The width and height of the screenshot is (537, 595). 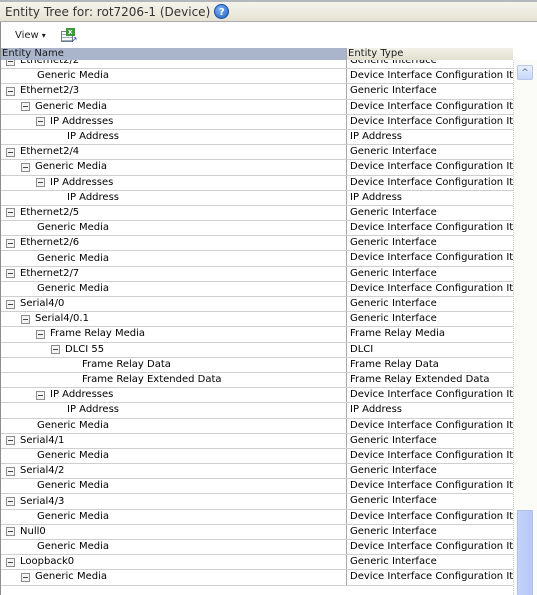 What do you see at coordinates (257, 274) in the screenshot?
I see `tree-row: Ethernet2/7 Generic Interface` at bounding box center [257, 274].